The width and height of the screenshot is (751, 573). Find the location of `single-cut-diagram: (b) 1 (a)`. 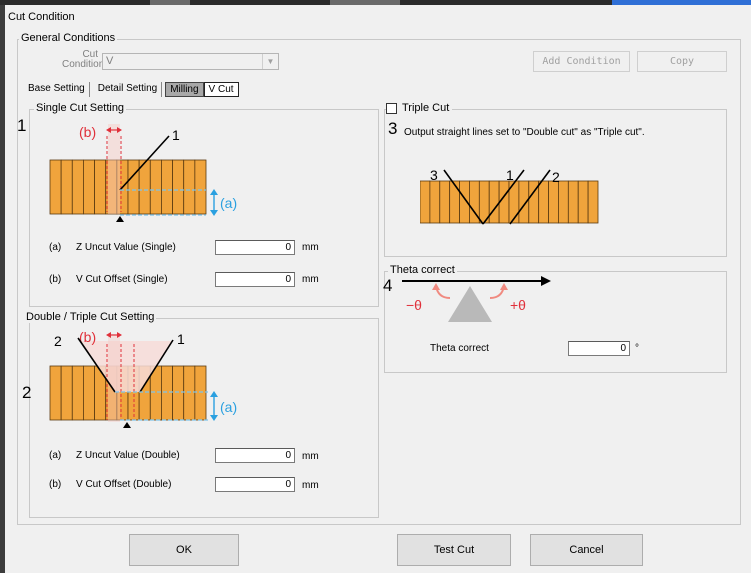

single-cut-diagram: (b) 1 (a) is located at coordinates (143, 173).